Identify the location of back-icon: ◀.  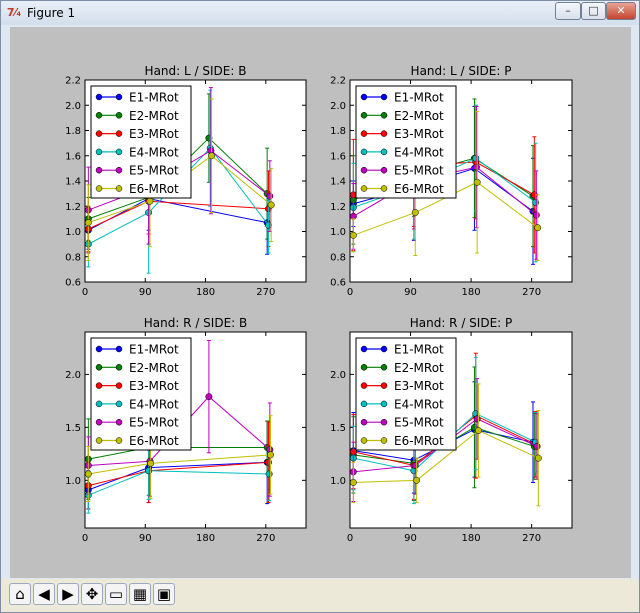
(44, 594).